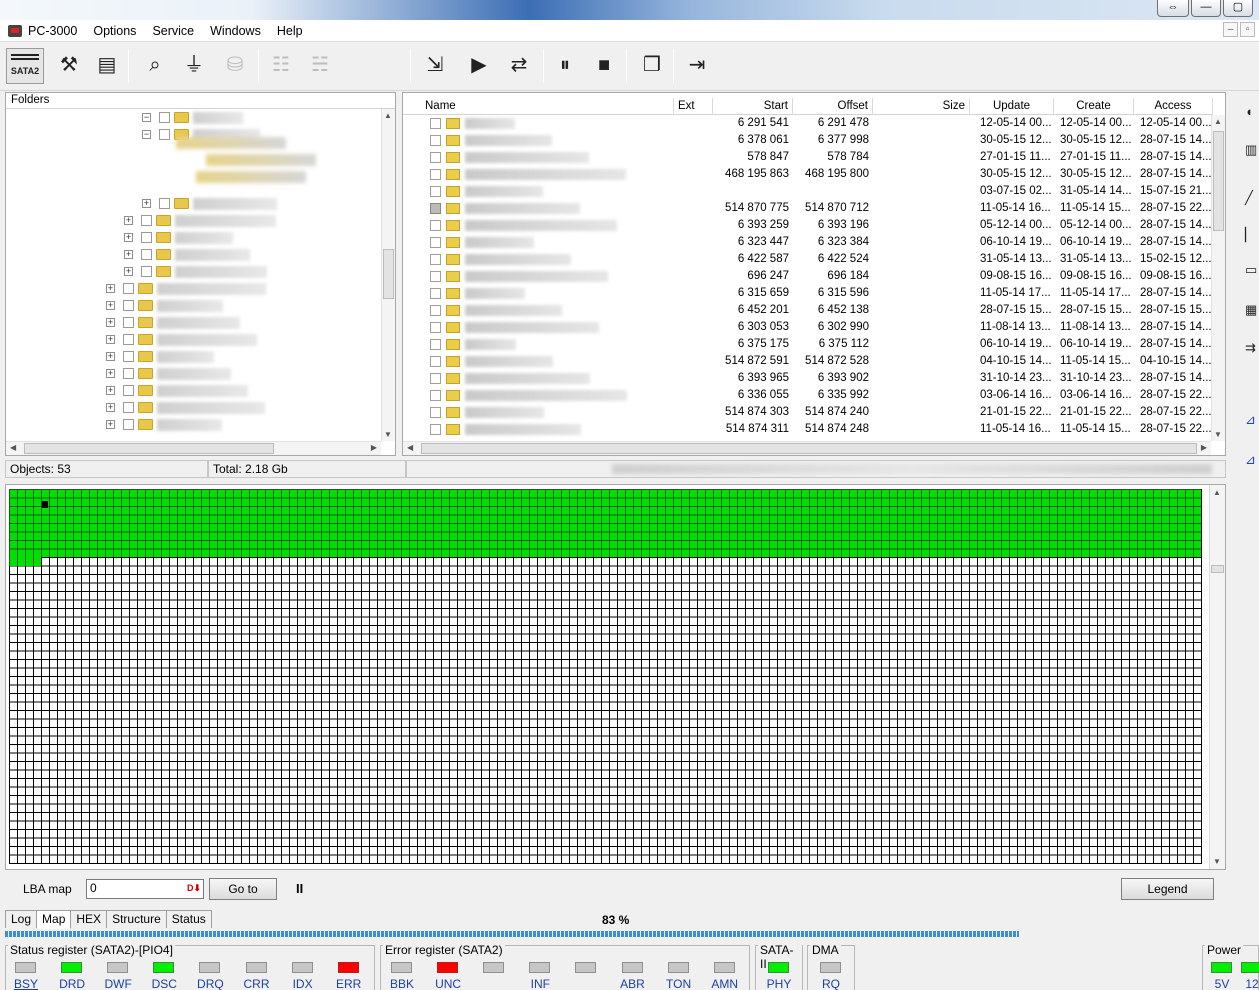  I want to click on menu-options: Options, so click(114, 31).